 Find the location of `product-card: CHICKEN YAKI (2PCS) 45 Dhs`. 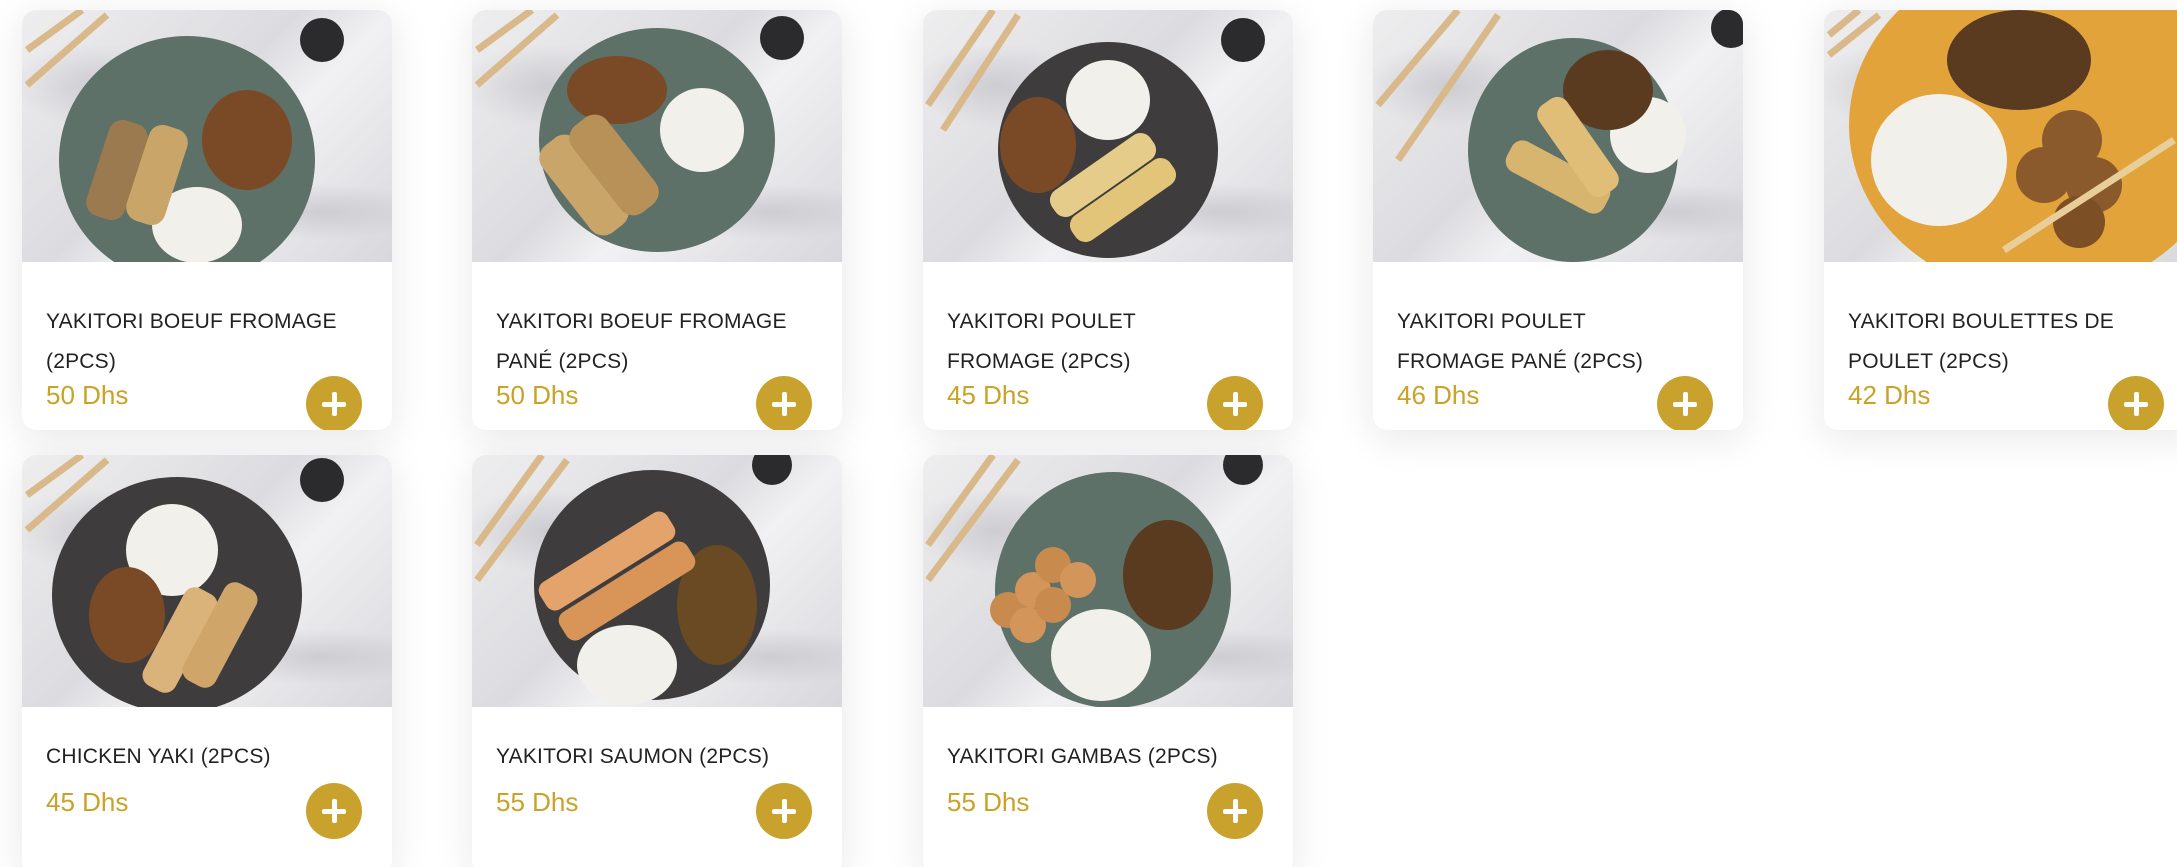

product-card: CHICKEN YAKI (2PCS) 45 Dhs is located at coordinates (207, 661).